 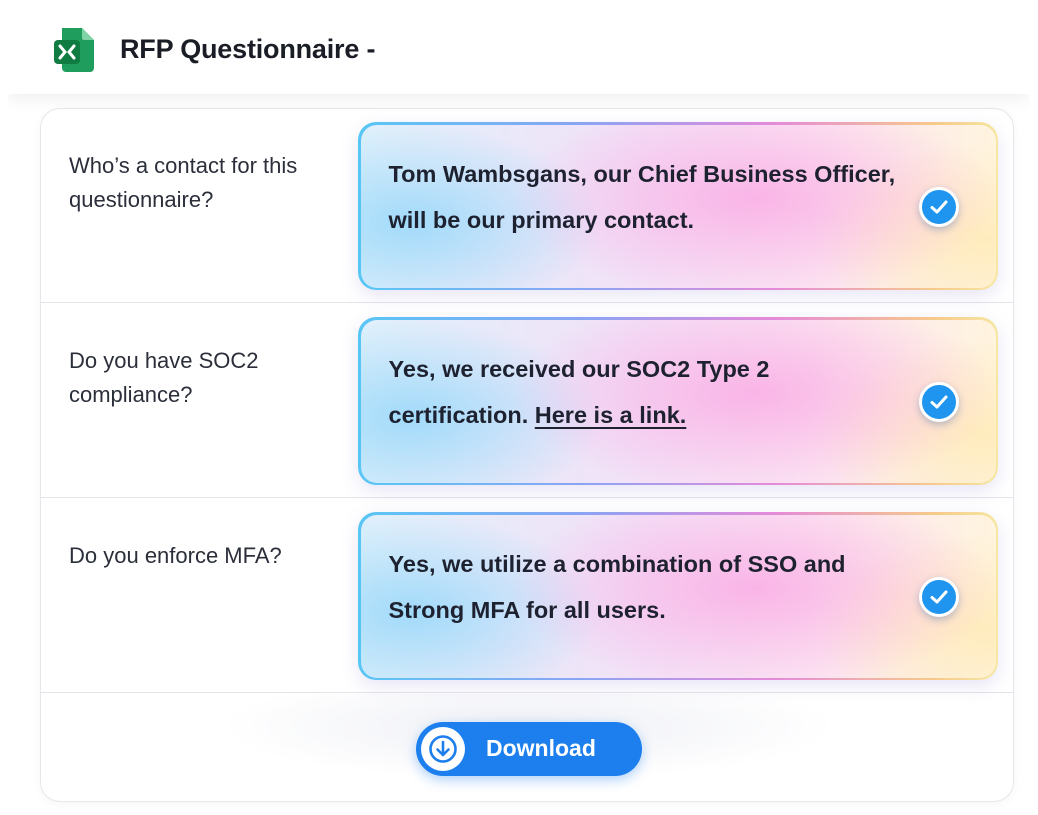 I want to click on excel-file-icon, so click(x=75, y=49).